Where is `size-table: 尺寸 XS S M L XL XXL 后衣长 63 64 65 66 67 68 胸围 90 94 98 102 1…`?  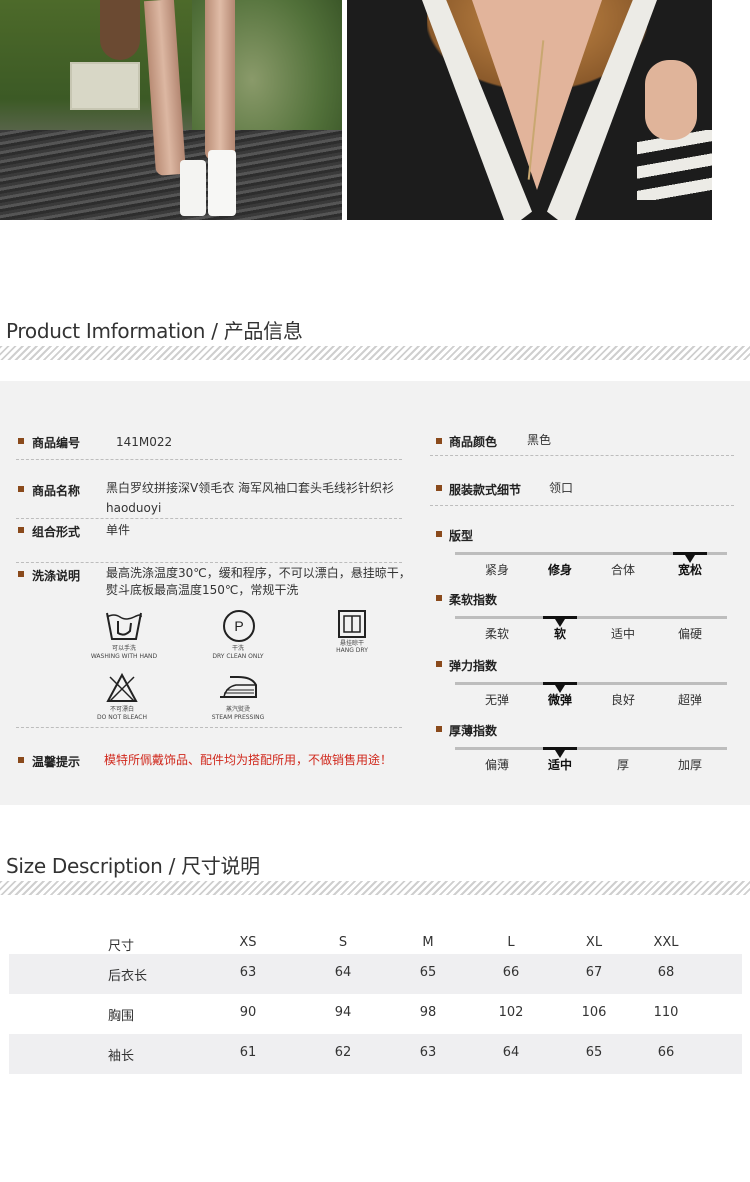 size-table: 尺寸 XS S M L XL XXL 后衣长 63 64 65 66 67 68 胸围 90 94 98 102 1… is located at coordinates (375, 1005).